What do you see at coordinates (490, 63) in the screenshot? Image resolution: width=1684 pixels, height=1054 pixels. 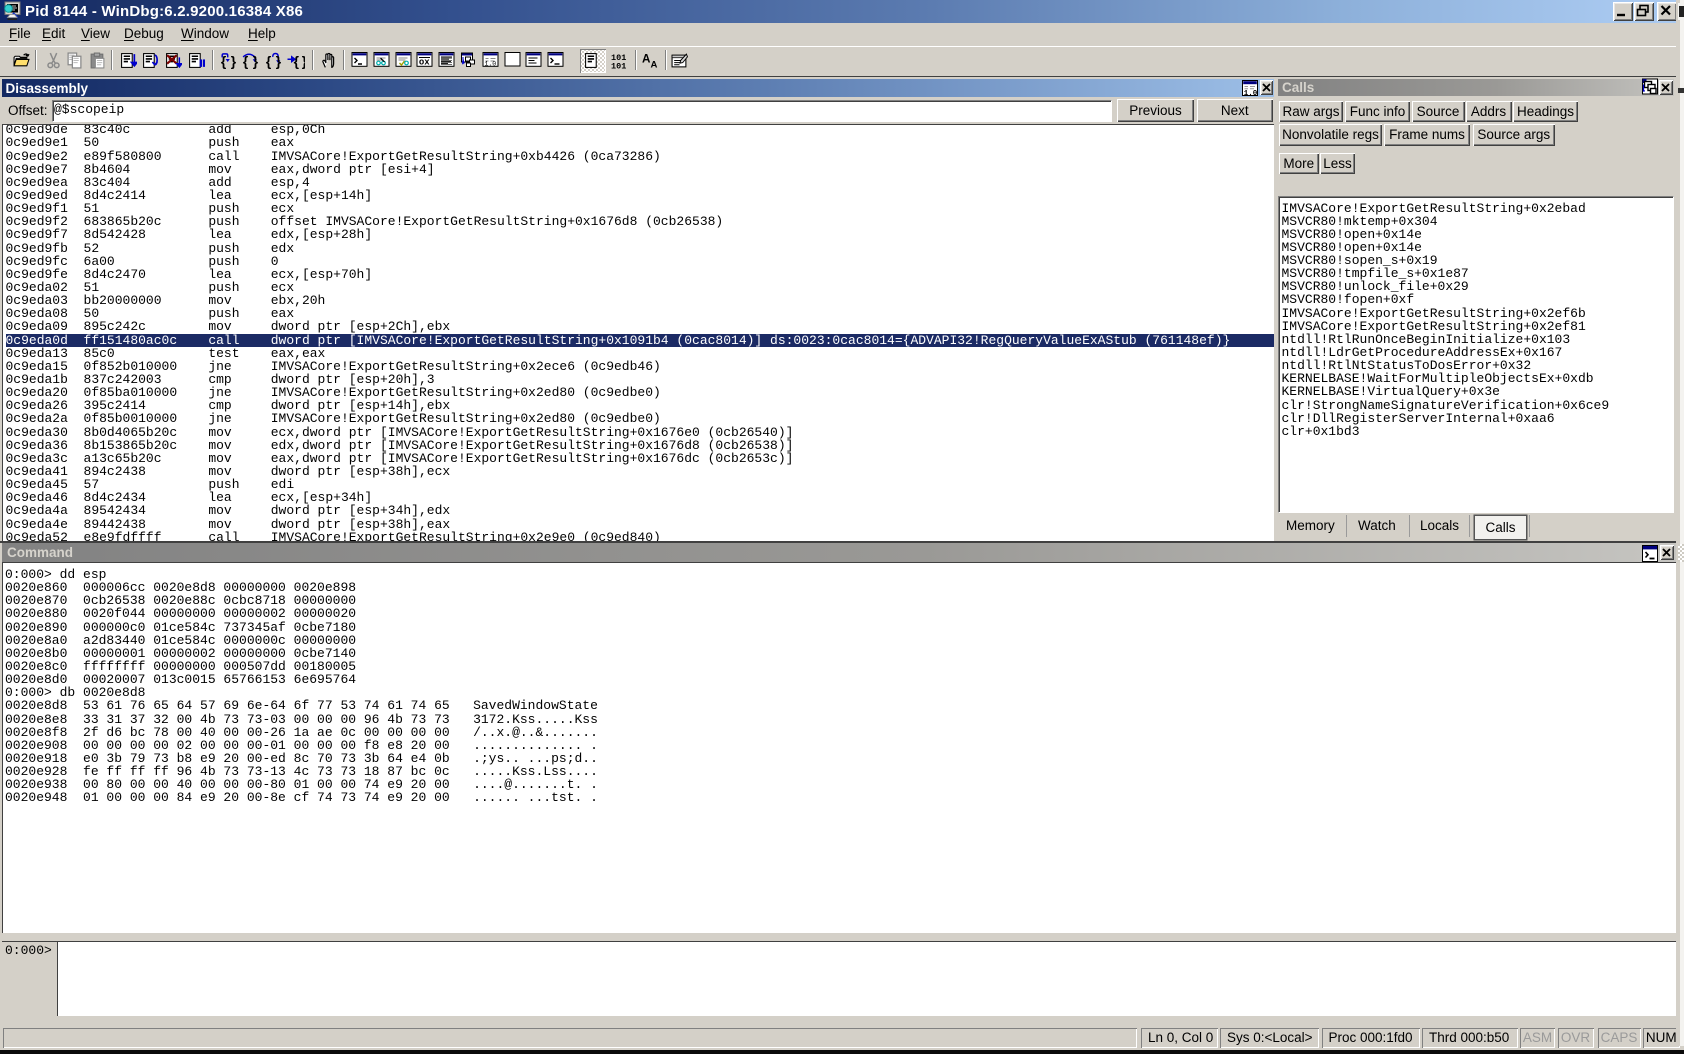 I see `svg-text: 1.0` at bounding box center [490, 63].